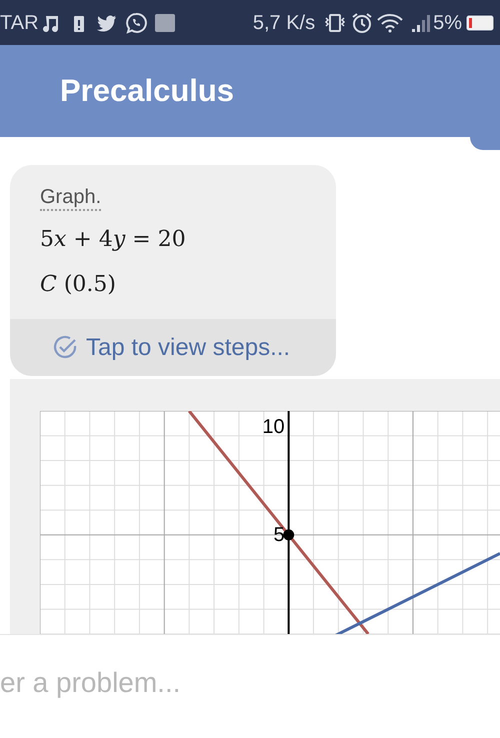 The height and width of the screenshot is (738, 500). What do you see at coordinates (284, 23) in the screenshot?
I see `network-speed-text: 5,7 K/s` at bounding box center [284, 23].